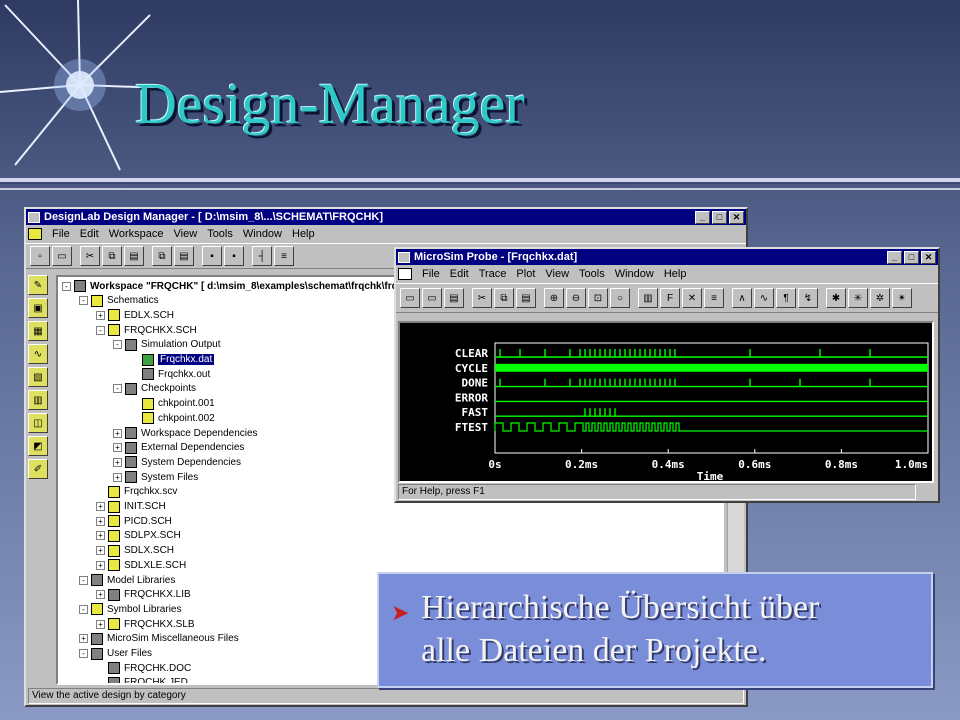 Image resolution: width=960 pixels, height=720 pixels. What do you see at coordinates (692, 298) in the screenshot?
I see `performance-analysis-icon: ✕` at bounding box center [692, 298].